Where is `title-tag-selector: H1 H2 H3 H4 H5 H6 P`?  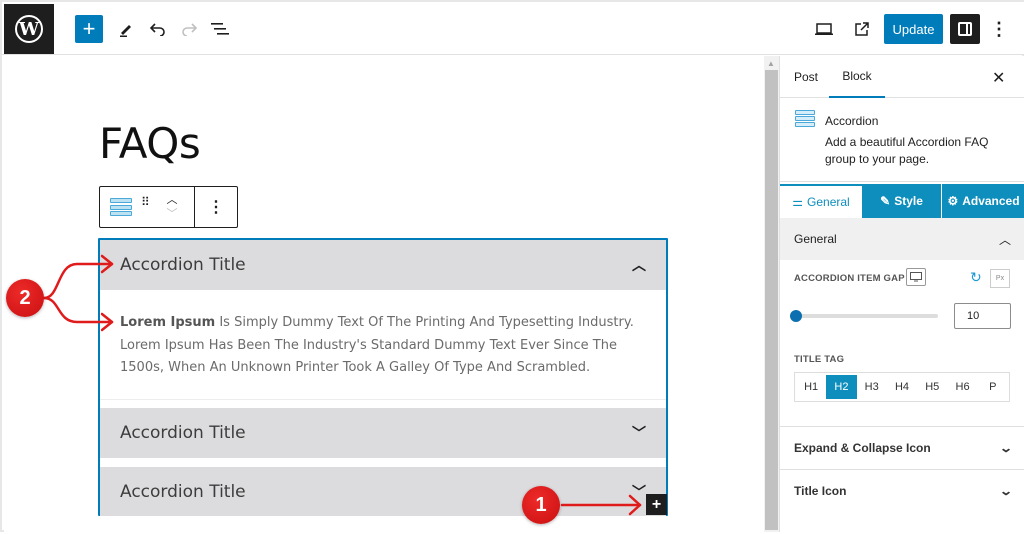 title-tag-selector: H1 H2 H3 H4 H5 H6 P is located at coordinates (902, 387).